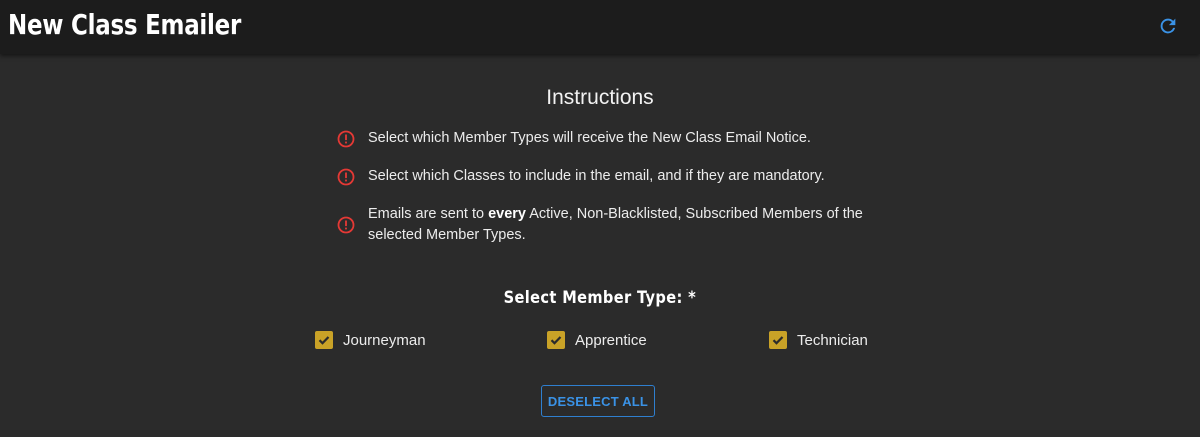  Describe the element at coordinates (598, 401) in the screenshot. I see `deselect-all-button: DESELECT ALL` at that location.